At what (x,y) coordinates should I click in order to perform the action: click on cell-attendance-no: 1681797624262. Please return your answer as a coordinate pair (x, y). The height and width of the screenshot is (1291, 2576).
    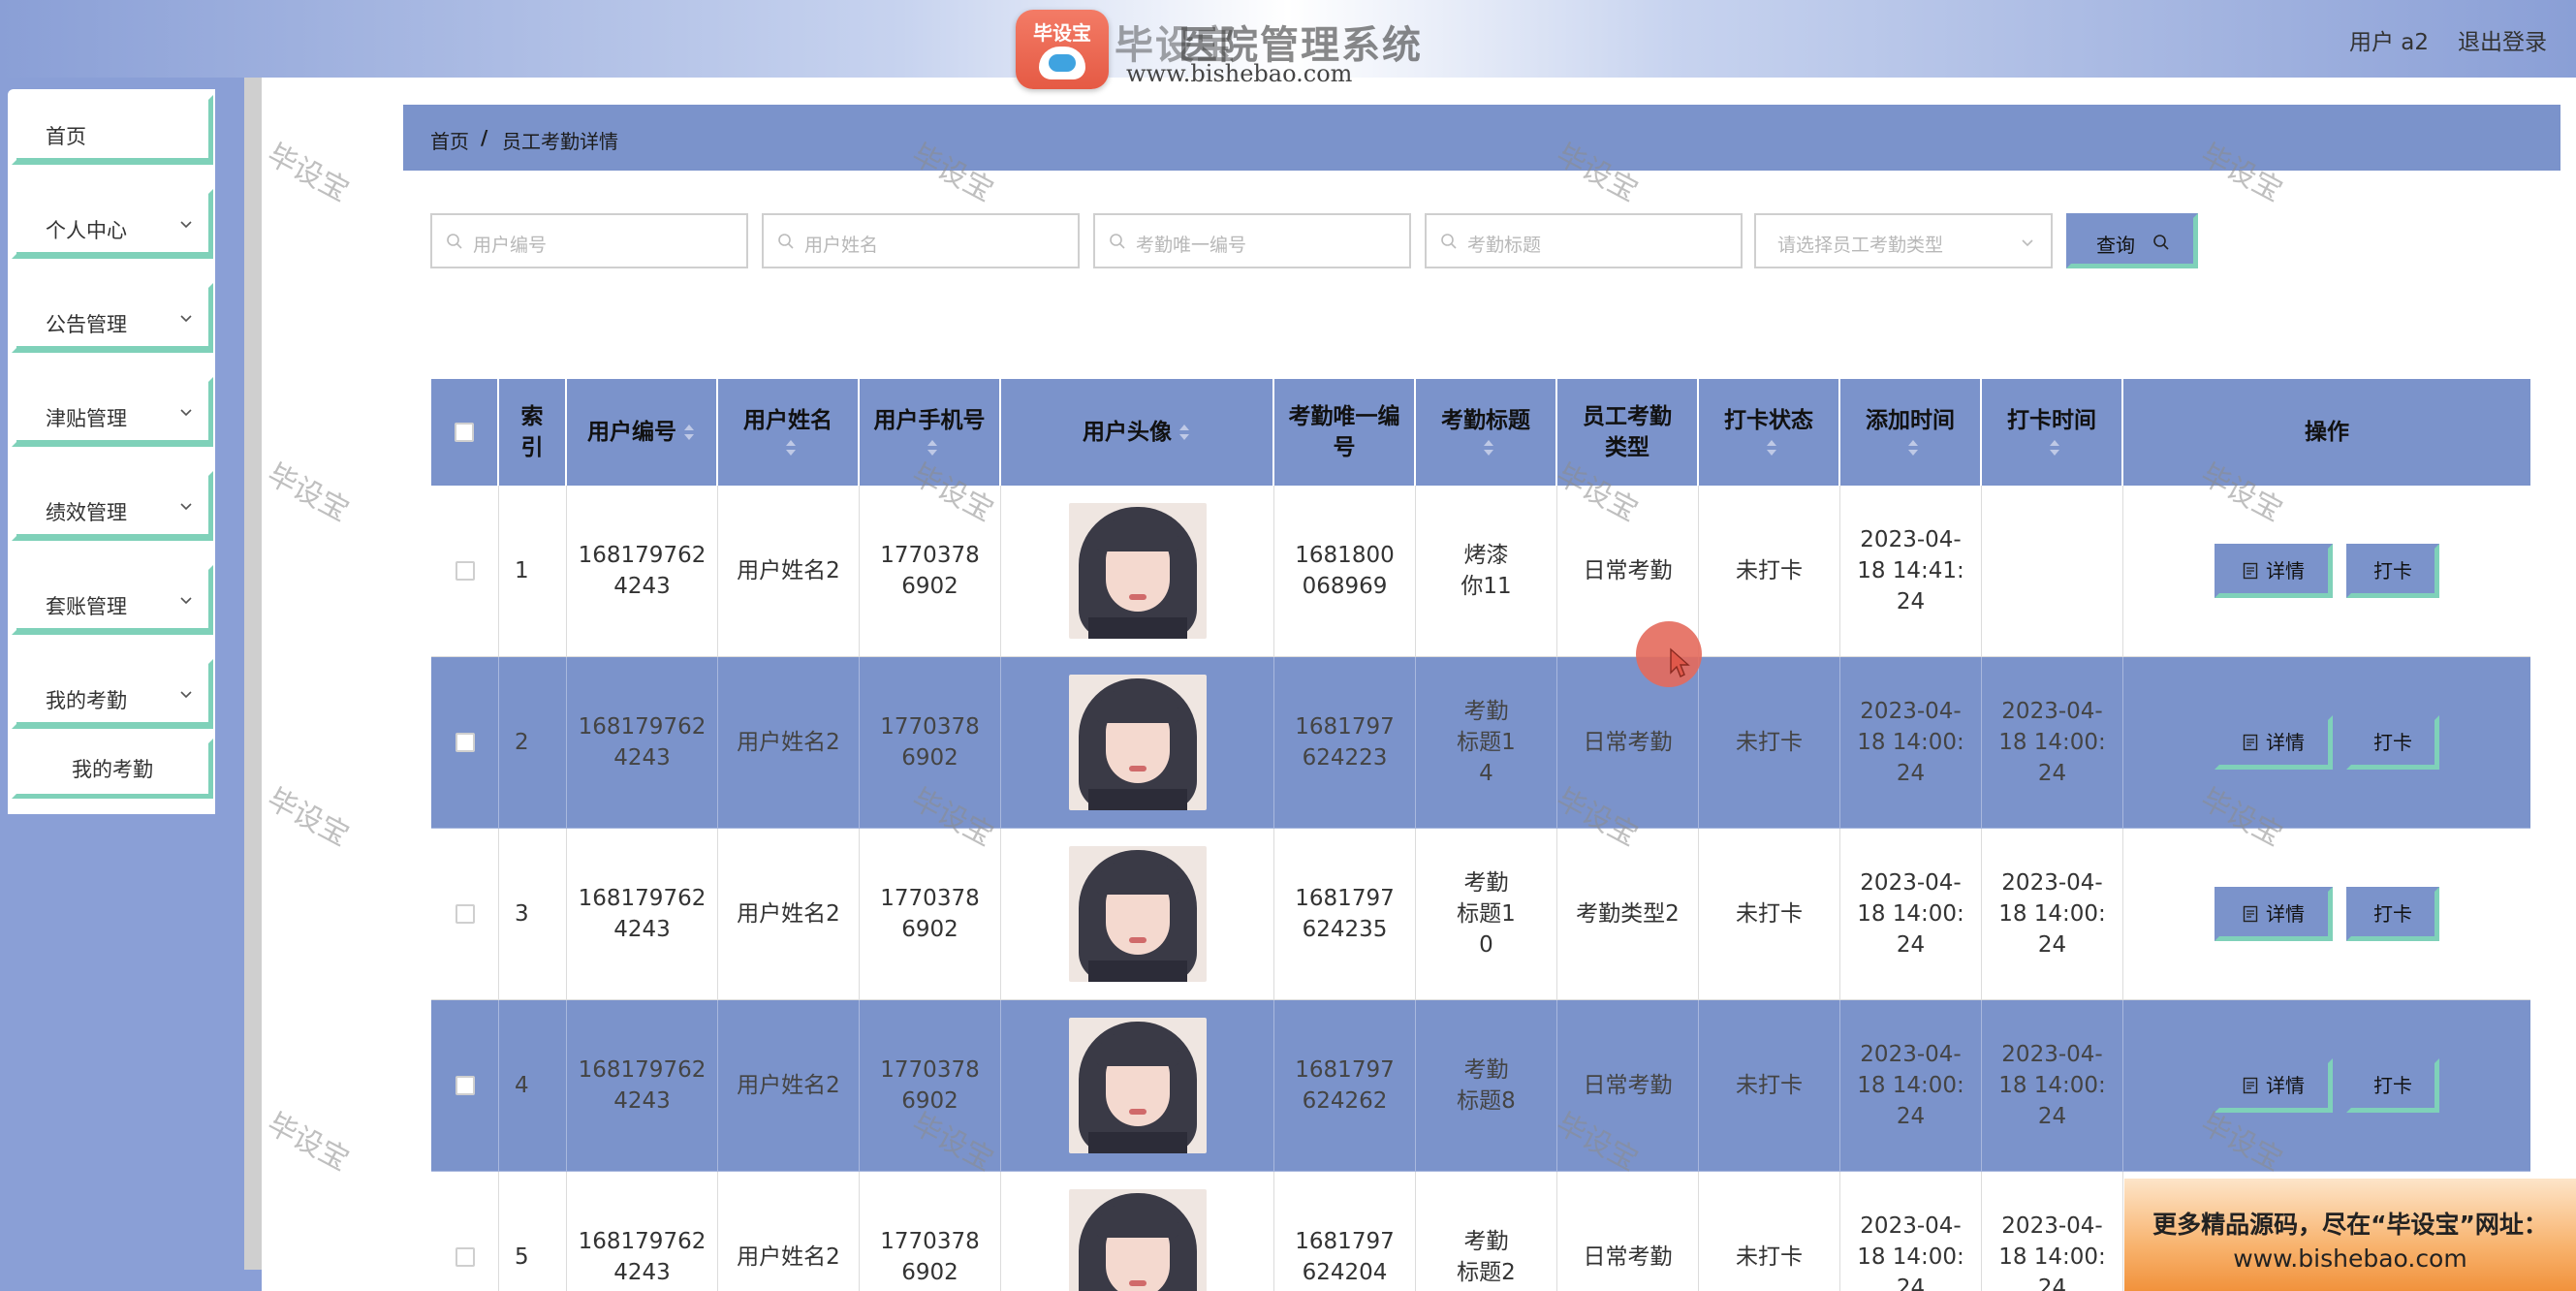
    Looking at the image, I should click on (1345, 1086).